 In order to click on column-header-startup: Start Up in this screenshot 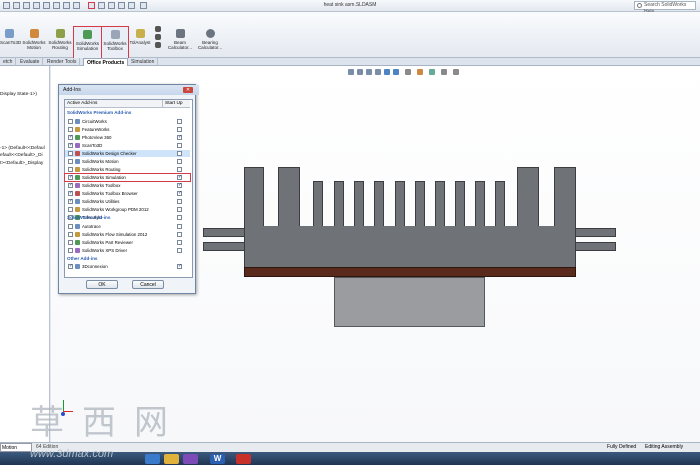, I will do `click(176, 104)`.